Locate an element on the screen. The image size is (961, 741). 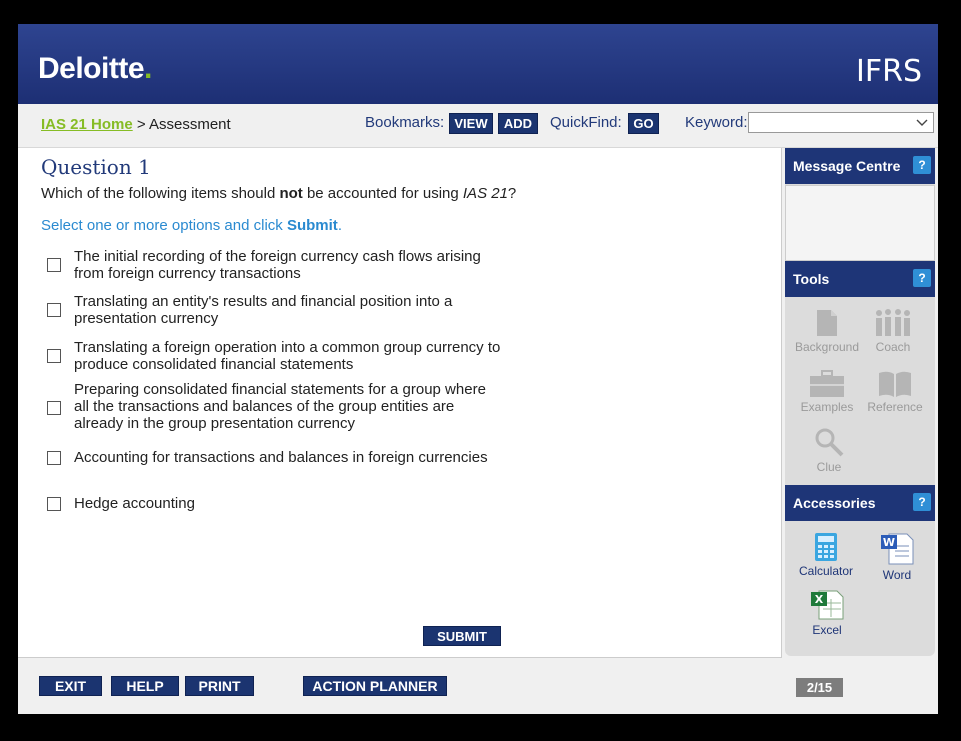
magnifier-icon is located at coordinates (829, 442).